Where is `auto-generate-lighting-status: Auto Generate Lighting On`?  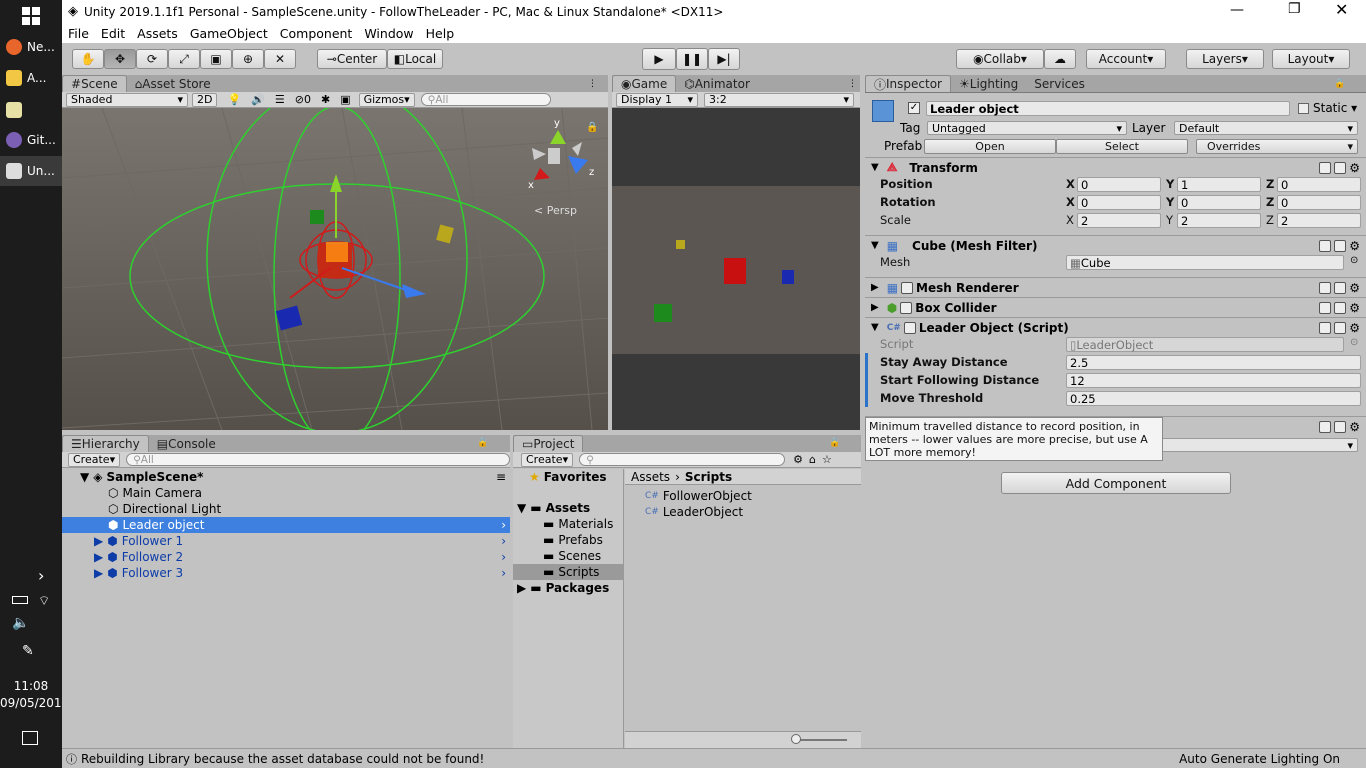
auto-generate-lighting-status: Auto Generate Lighting On is located at coordinates (1259, 759).